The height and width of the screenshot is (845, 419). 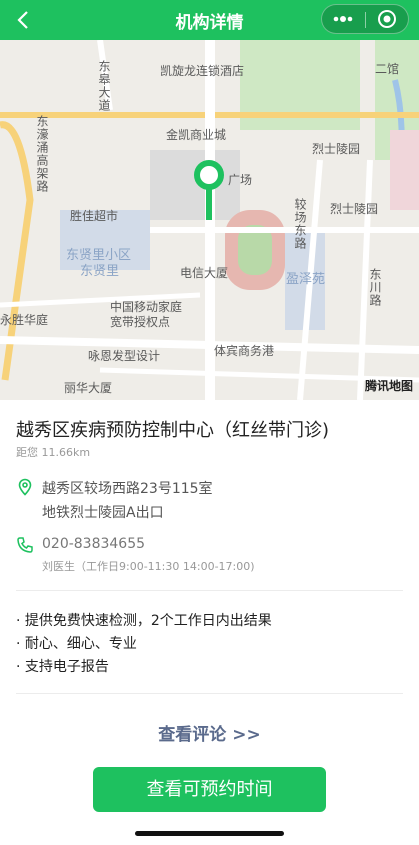 I want to click on phone-number: 020-83834655, so click(x=93, y=544).